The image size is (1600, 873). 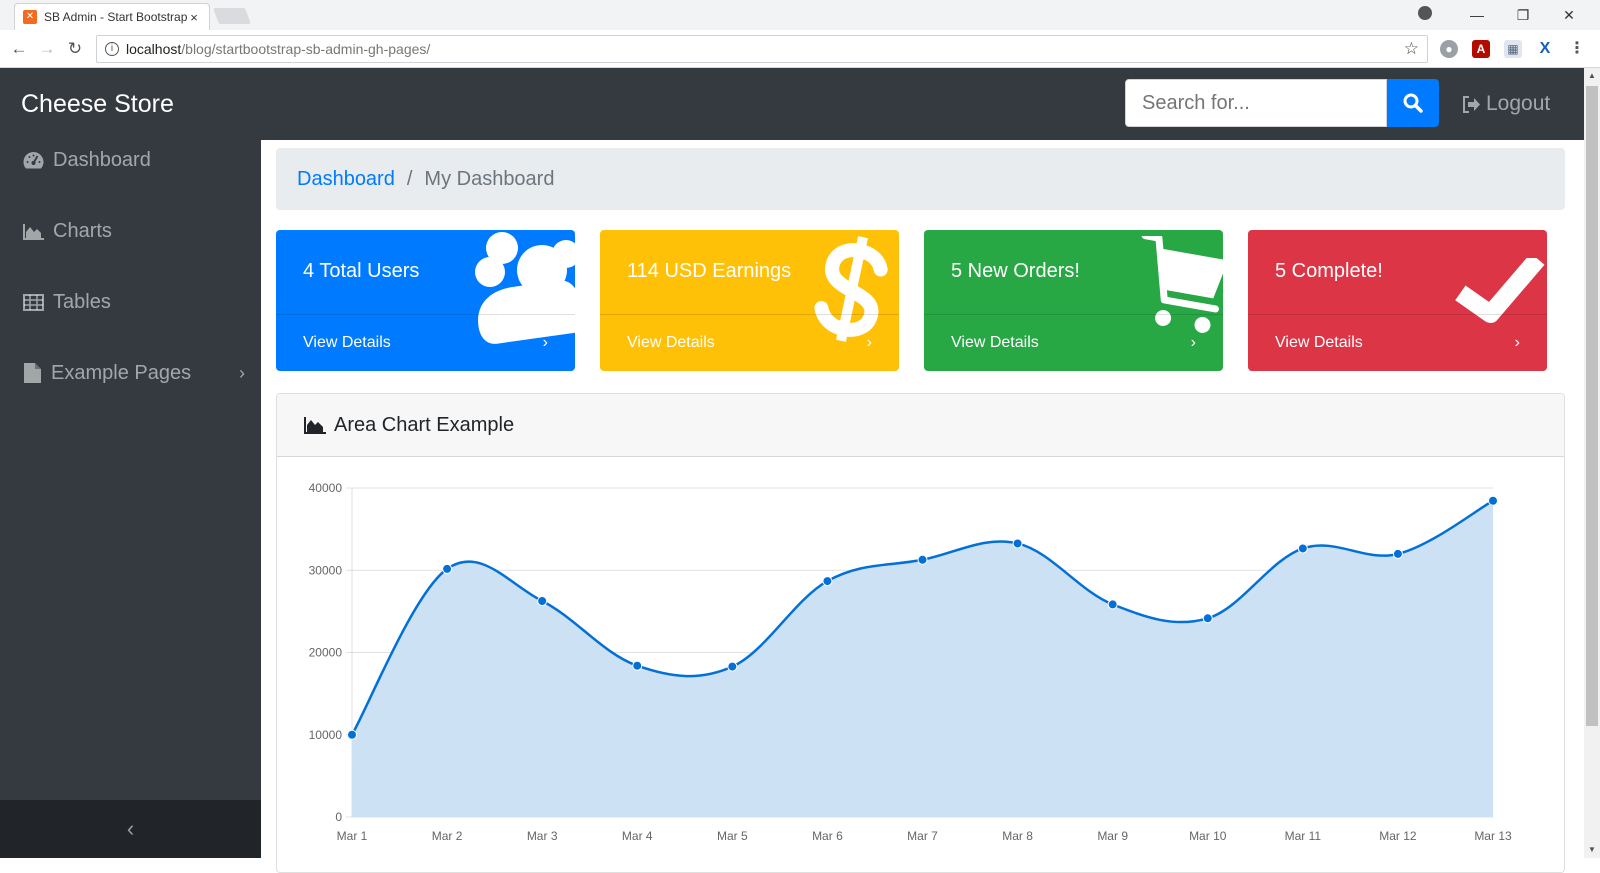 What do you see at coordinates (1411, 49) in the screenshot?
I see `bookmark-star-icon: ☆` at bounding box center [1411, 49].